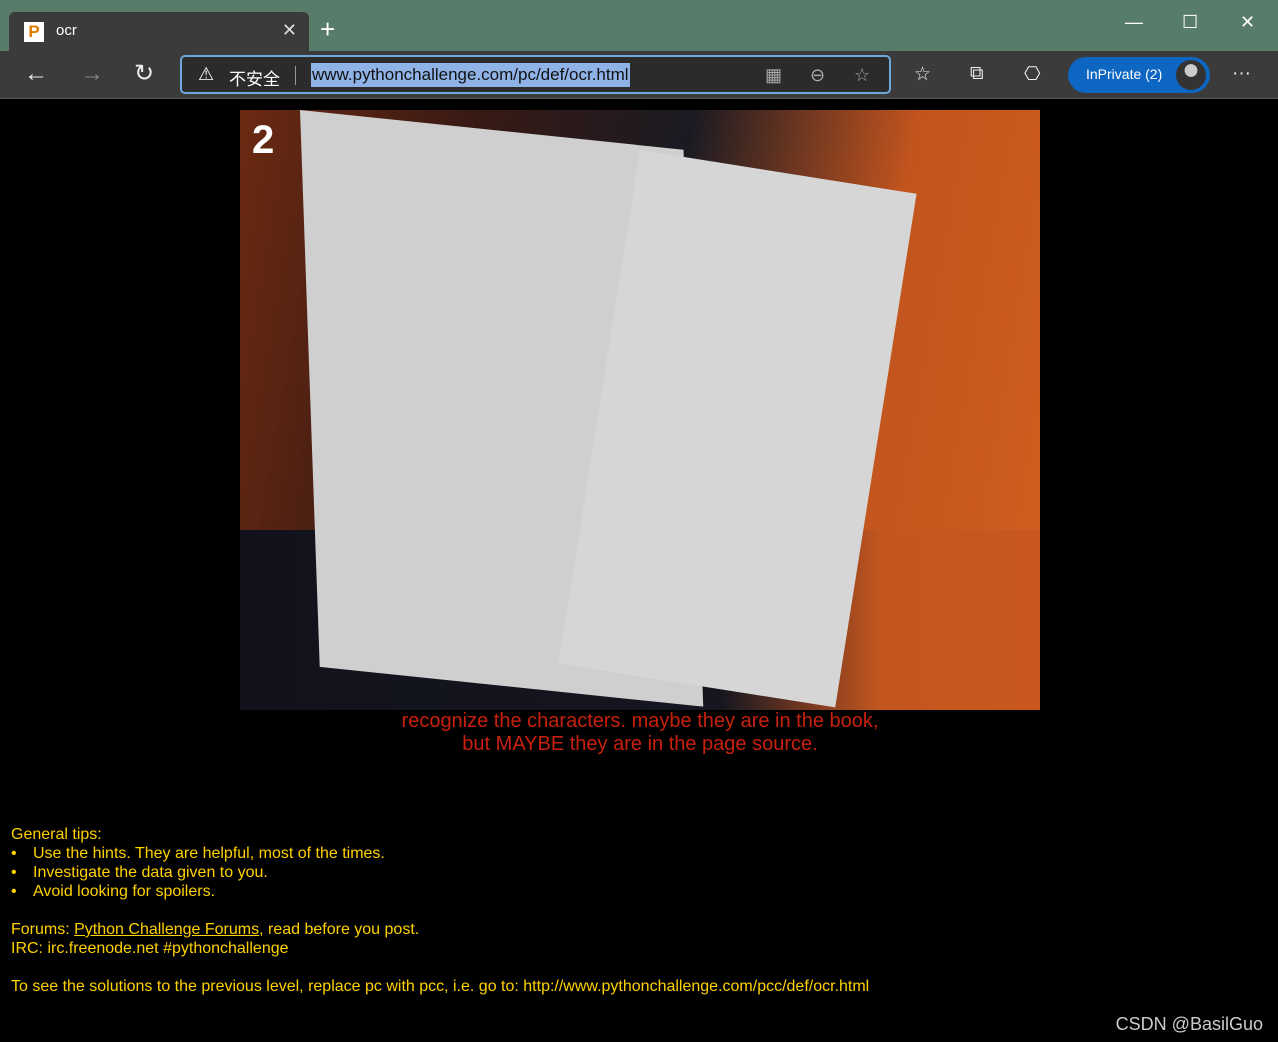 This screenshot has height=1042, width=1278. I want to click on tip-item: Investigate the data given to you., so click(440, 872).